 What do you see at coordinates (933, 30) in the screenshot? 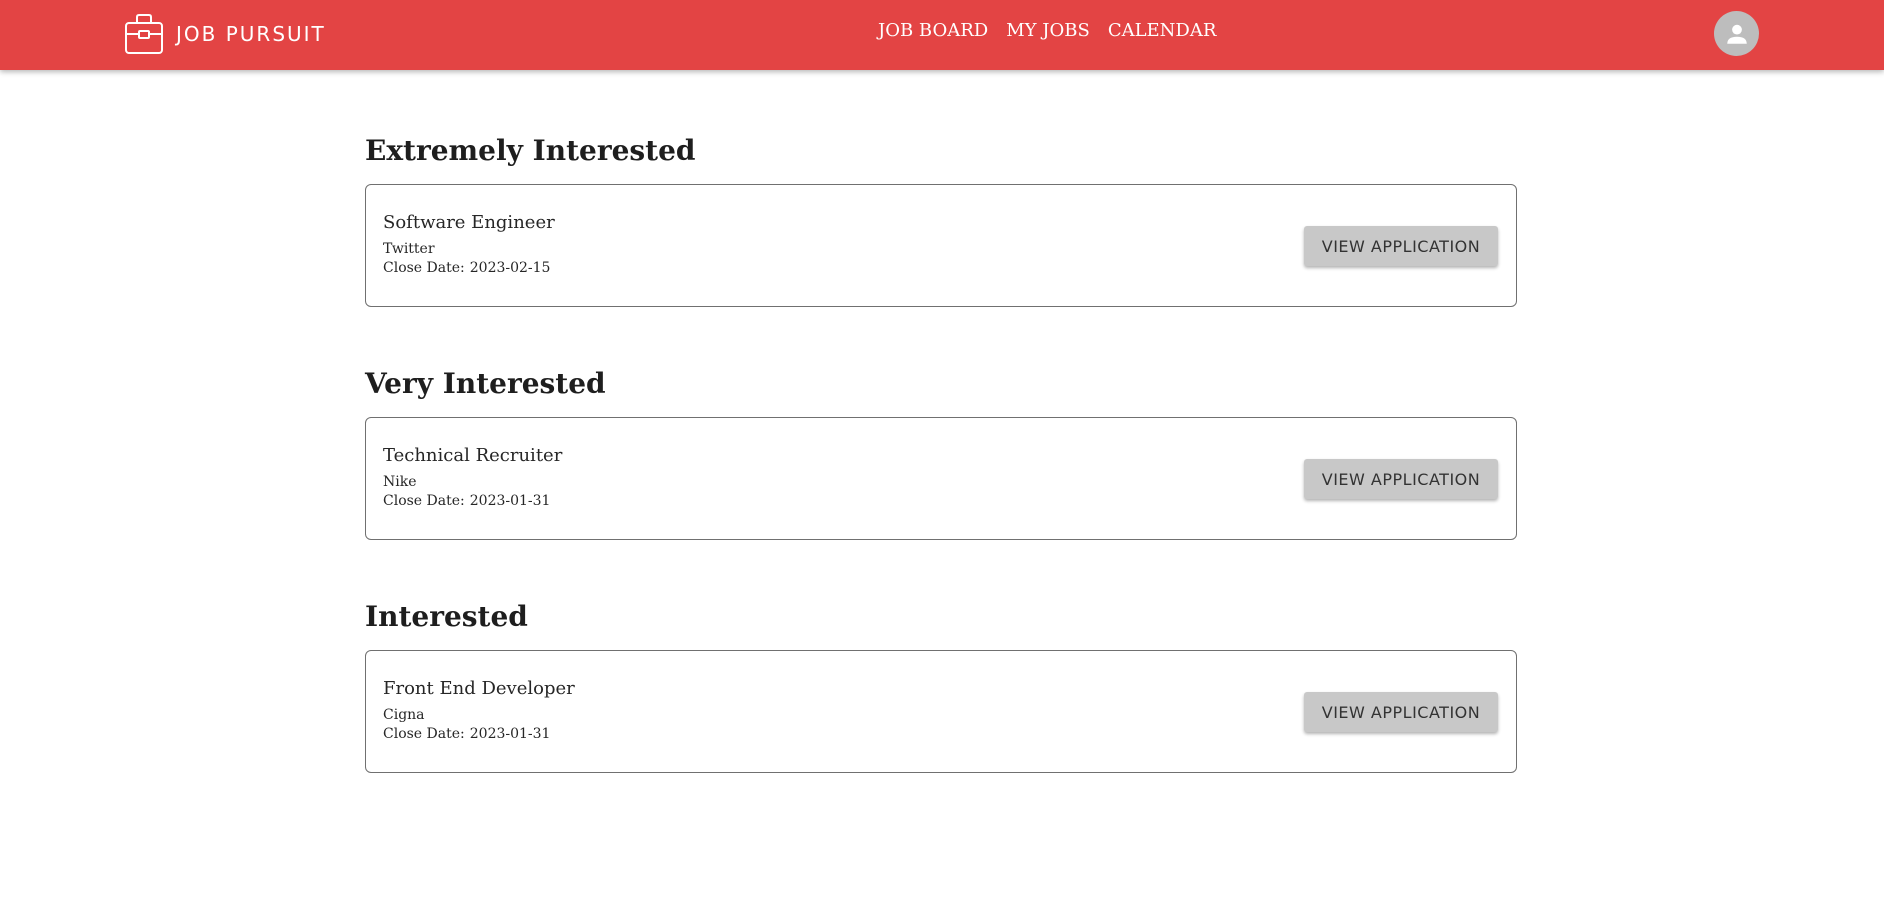
I see `nav-link-job-board: JOB BOARD` at bounding box center [933, 30].